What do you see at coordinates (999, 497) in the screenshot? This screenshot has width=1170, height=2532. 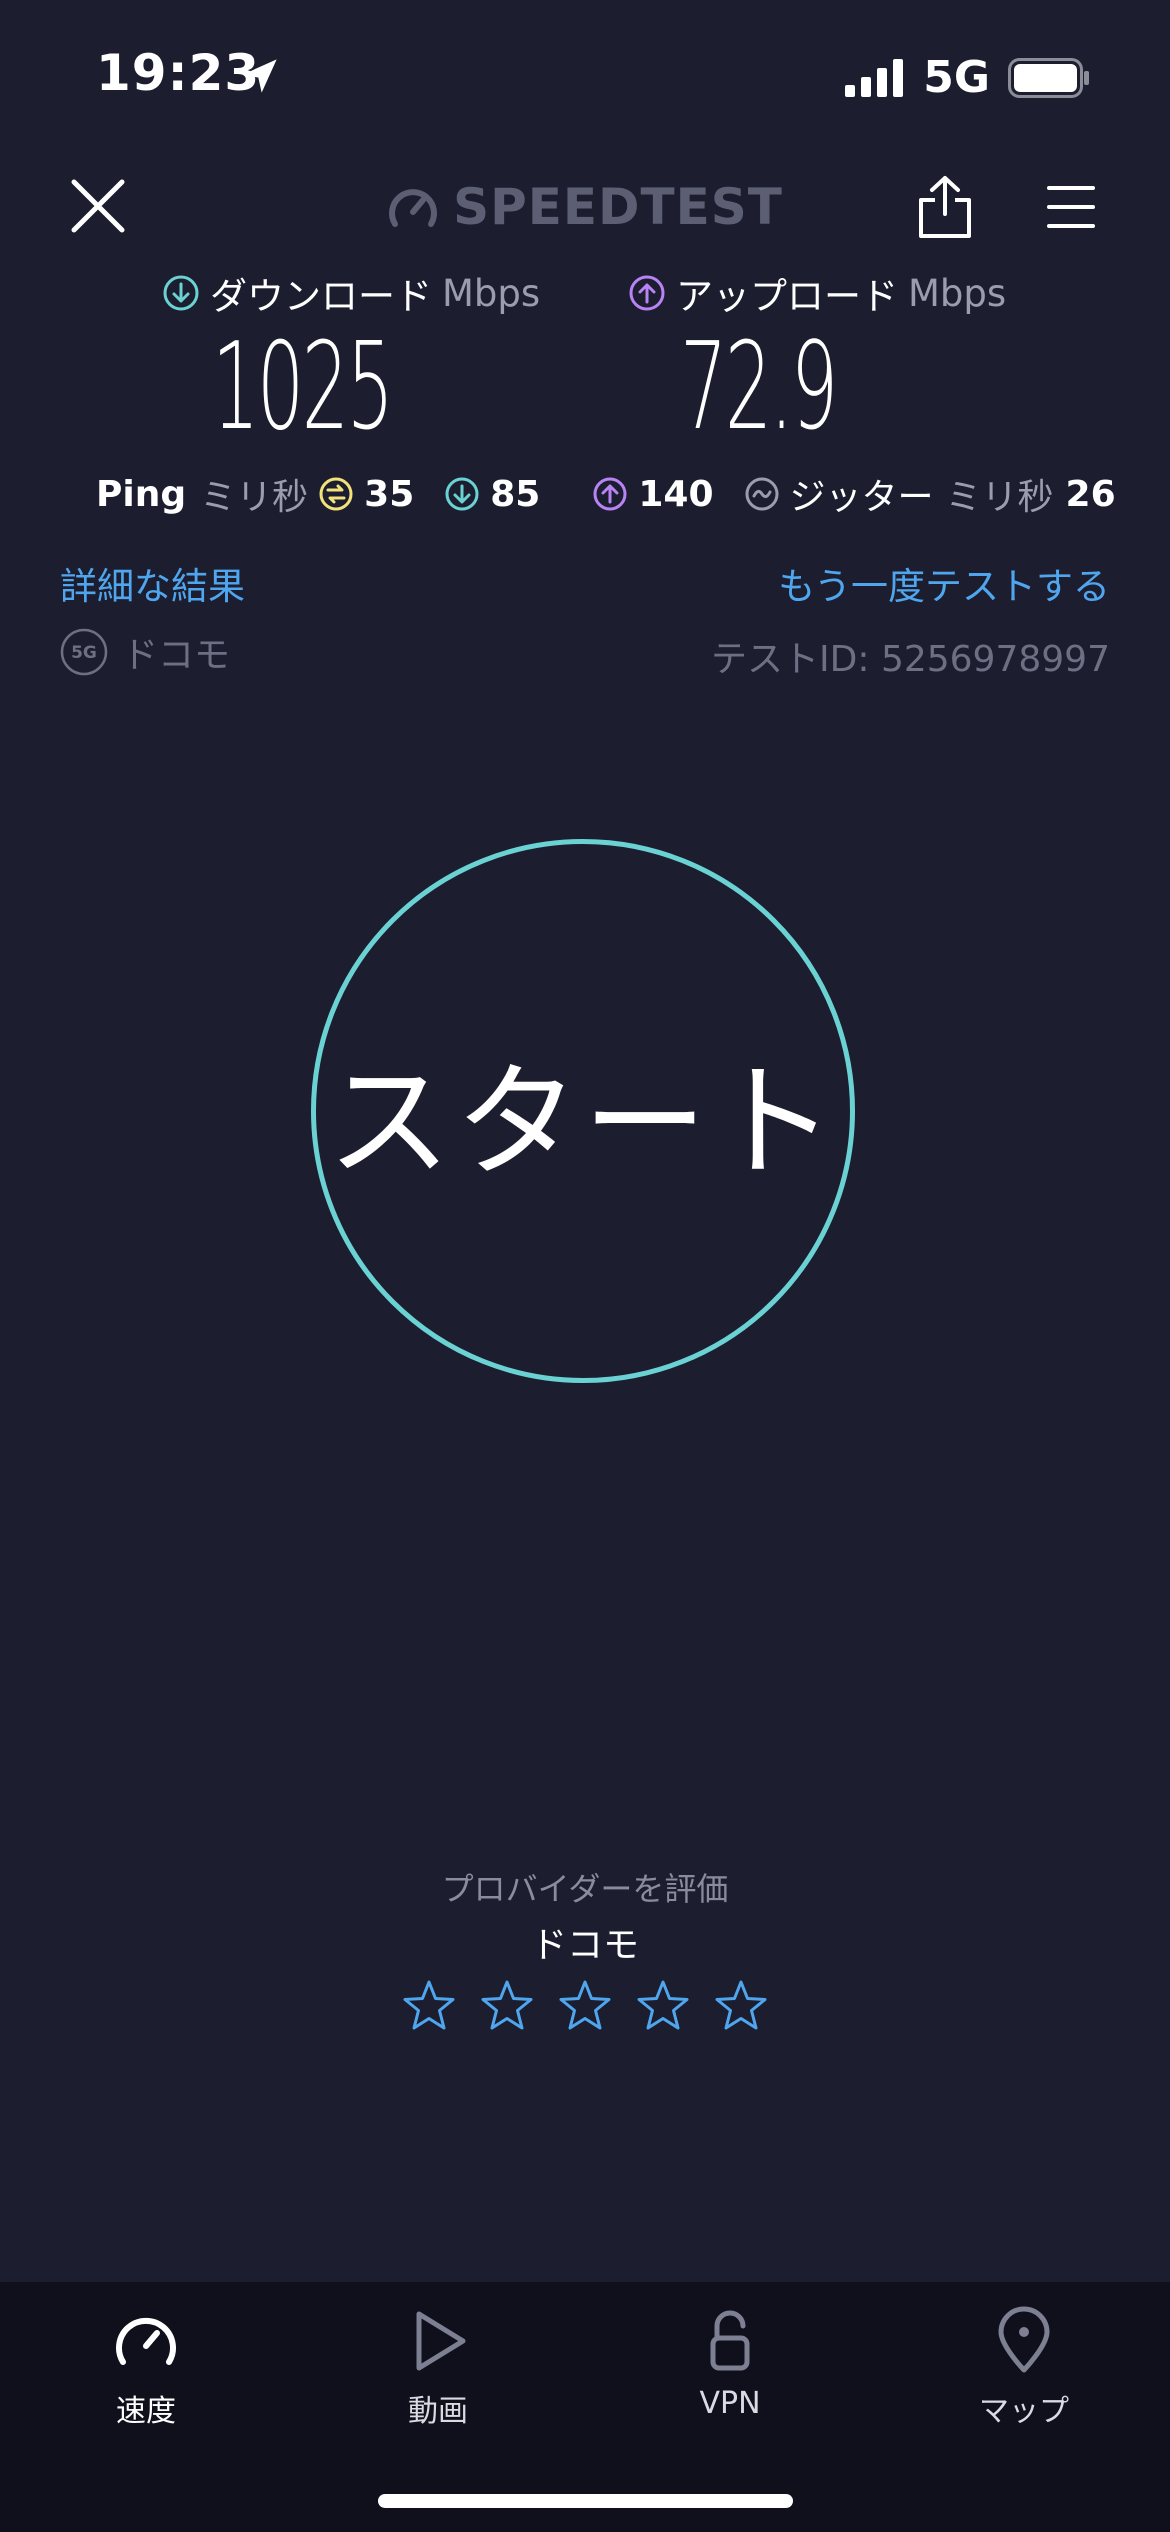 I see `jitter-unit: ミリ秒` at bounding box center [999, 497].